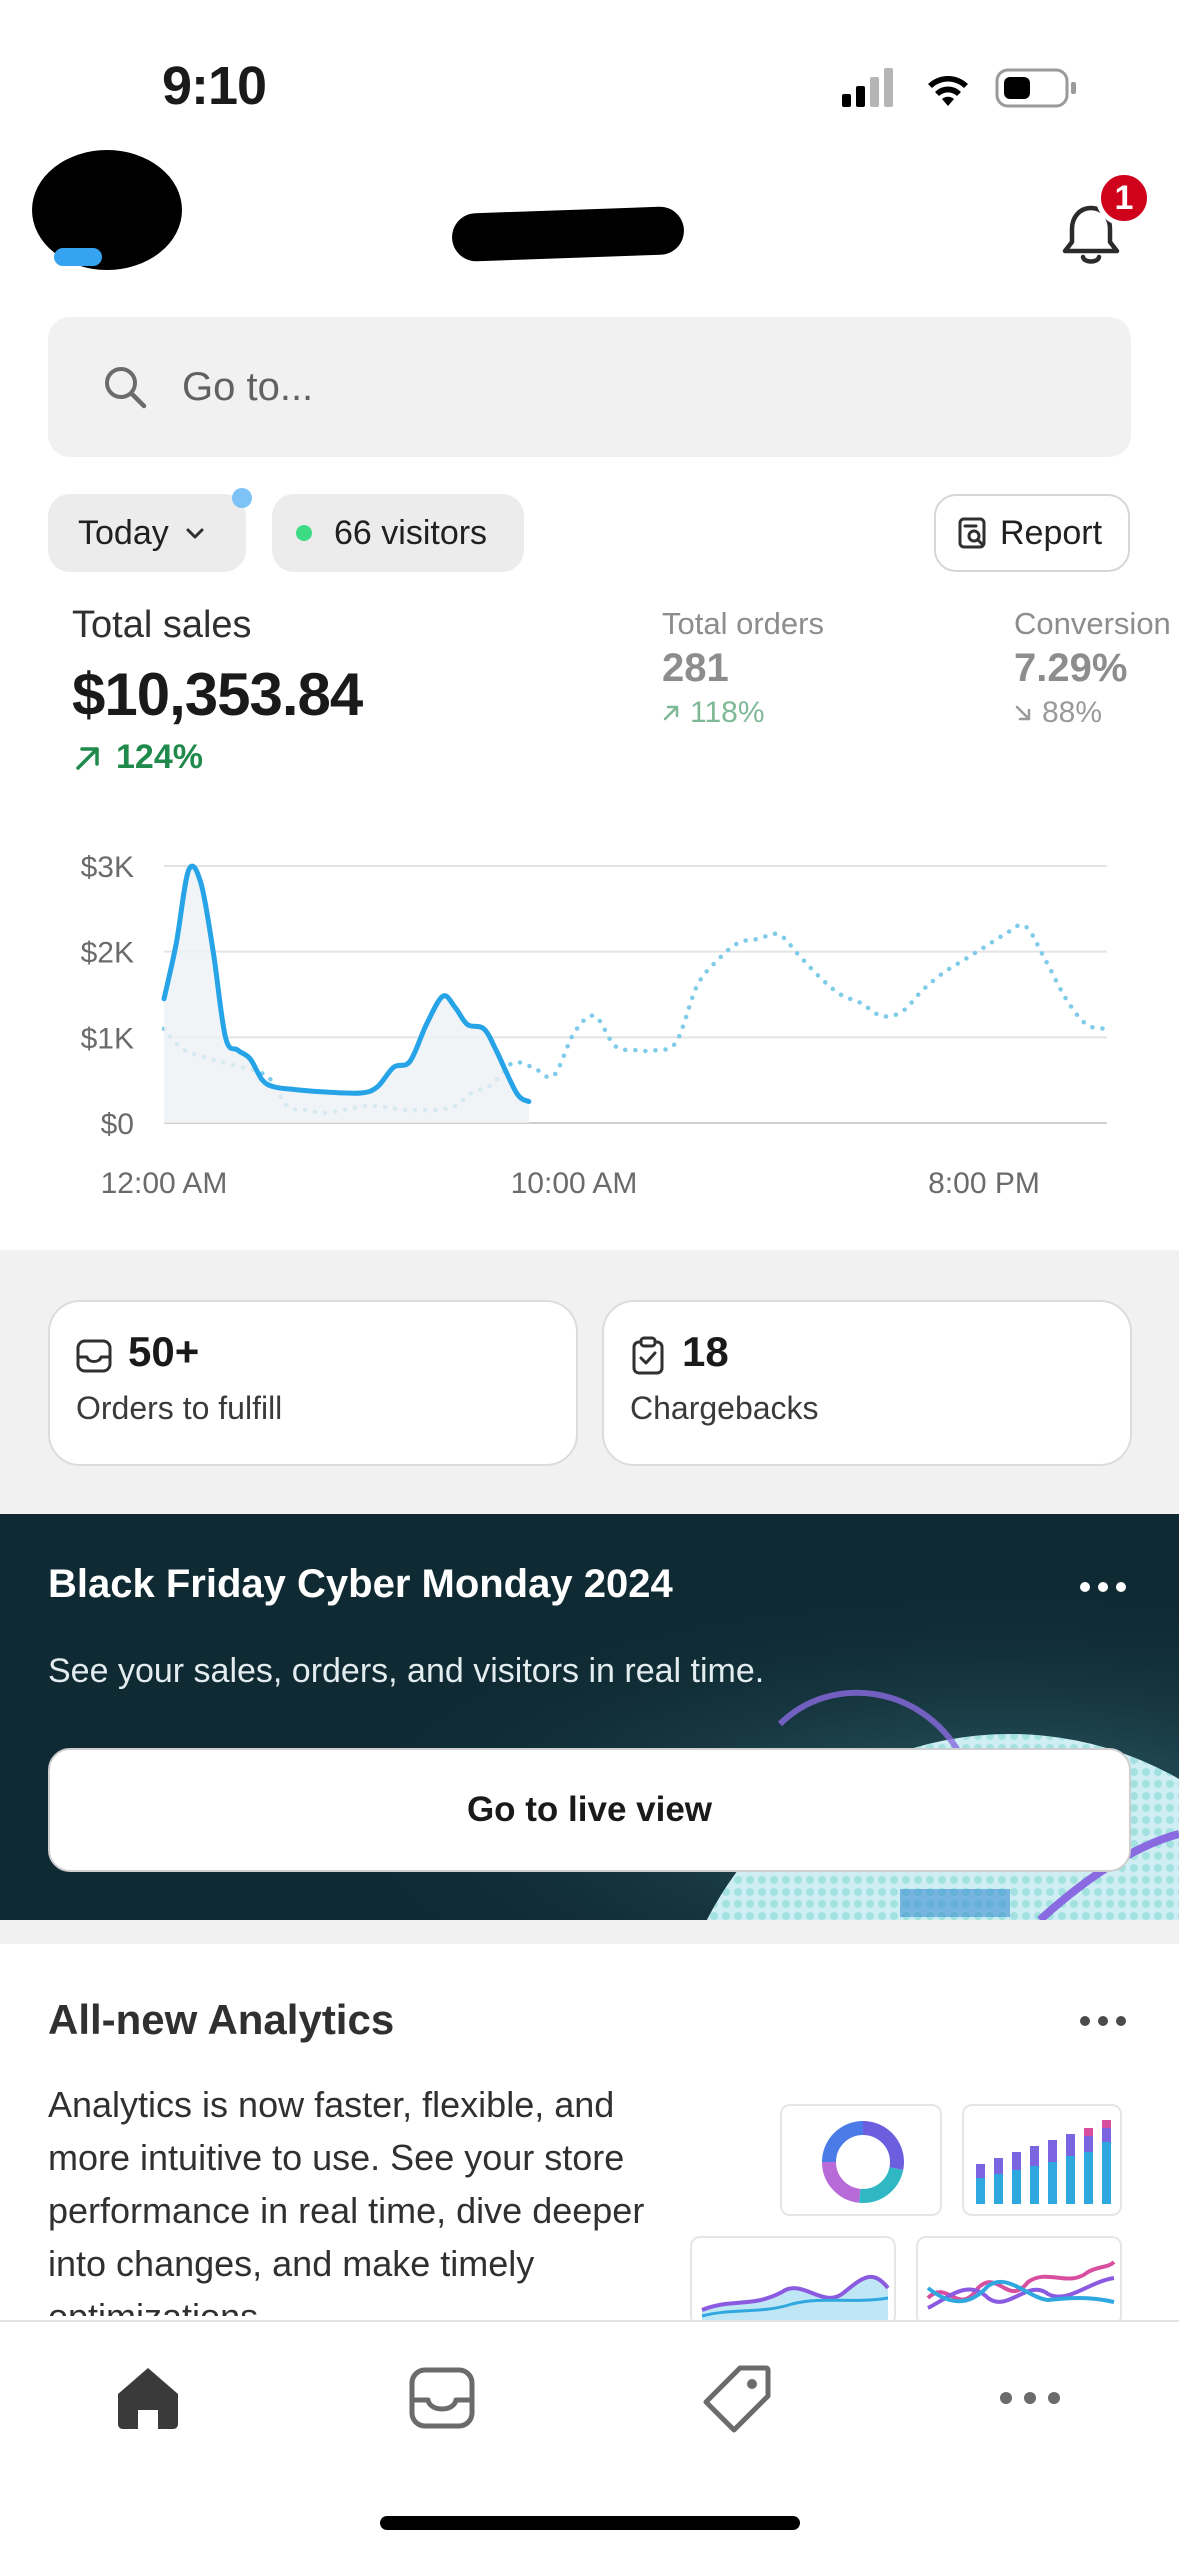 The width and height of the screenshot is (1179, 2556). What do you see at coordinates (242, 498) in the screenshot?
I see `date-range-indicator-dot` at bounding box center [242, 498].